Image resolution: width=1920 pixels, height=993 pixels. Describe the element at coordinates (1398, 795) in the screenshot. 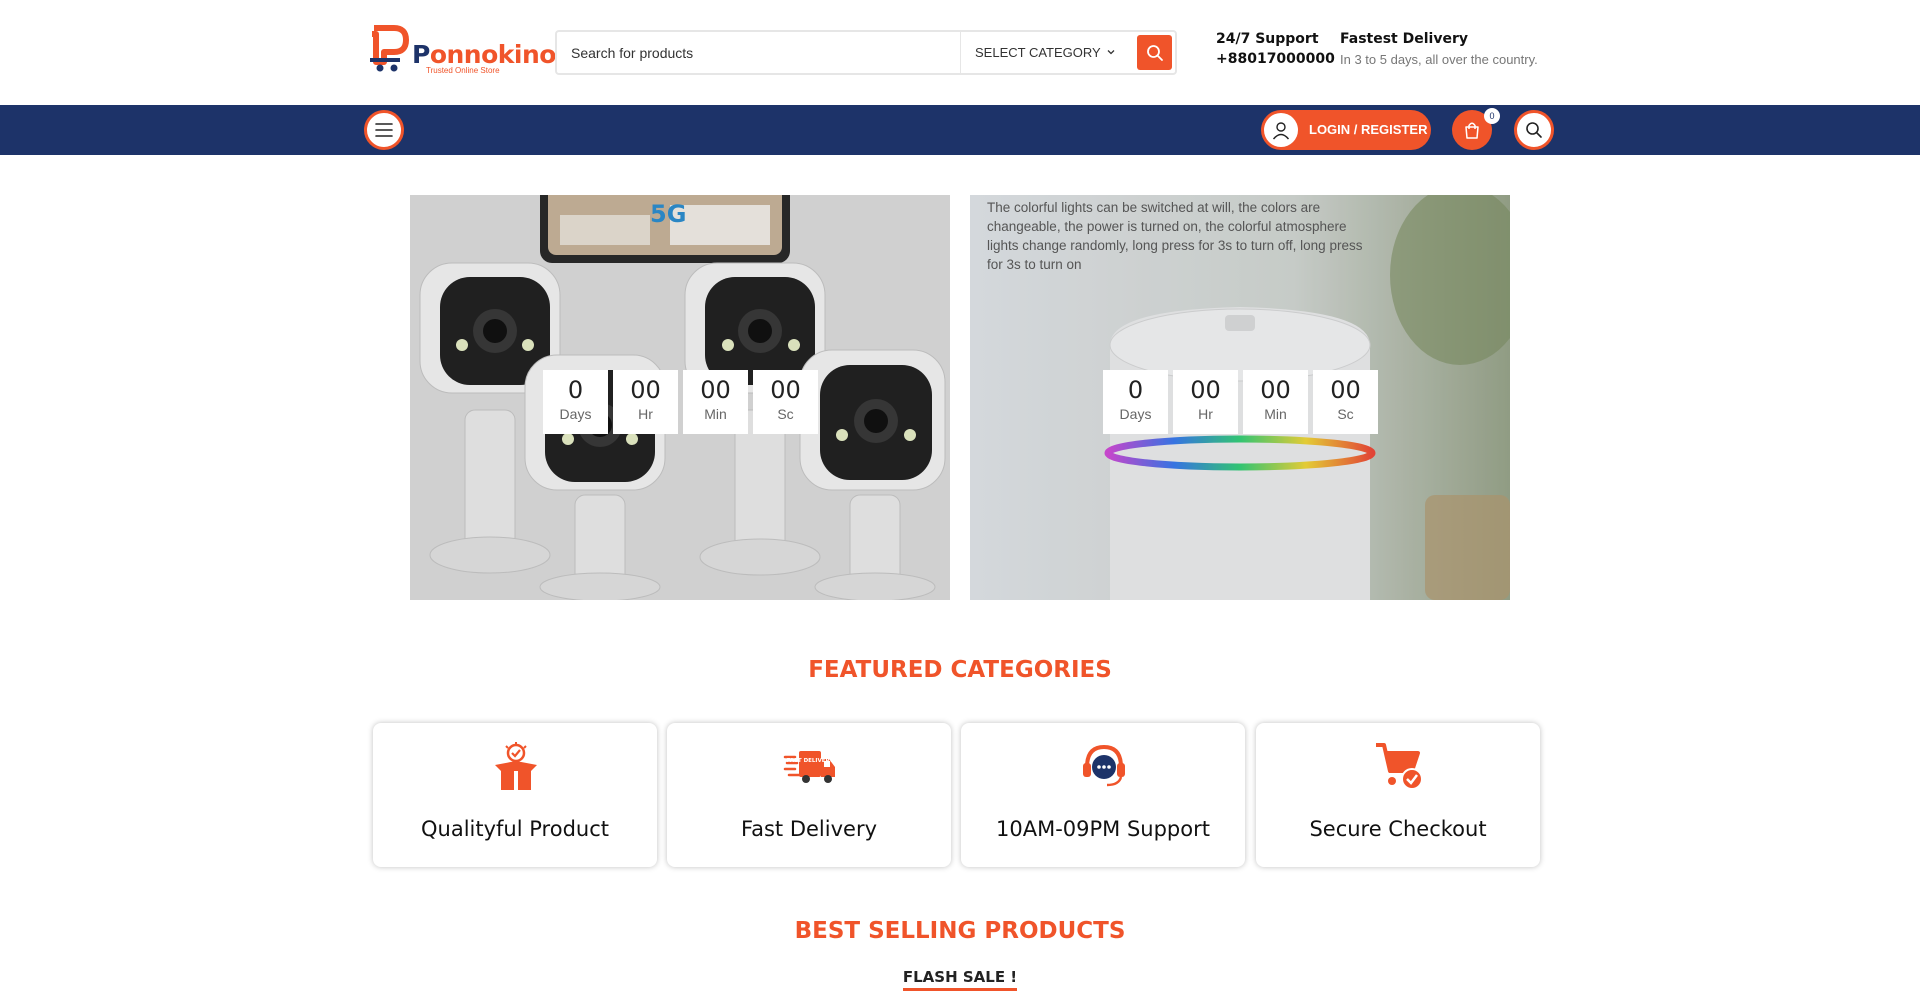

I see `feature-card-checkout: Secure Checkout` at that location.